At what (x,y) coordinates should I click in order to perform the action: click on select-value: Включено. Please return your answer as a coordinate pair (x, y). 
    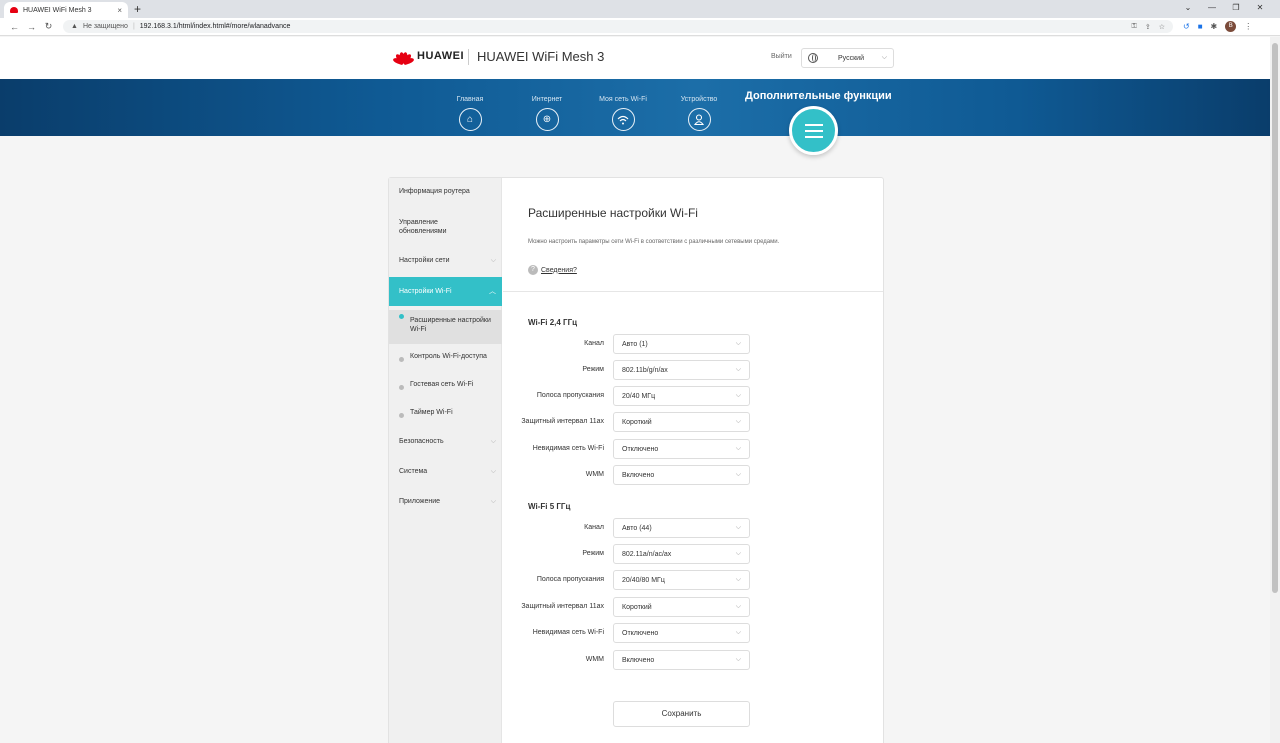
    Looking at the image, I should click on (638, 660).